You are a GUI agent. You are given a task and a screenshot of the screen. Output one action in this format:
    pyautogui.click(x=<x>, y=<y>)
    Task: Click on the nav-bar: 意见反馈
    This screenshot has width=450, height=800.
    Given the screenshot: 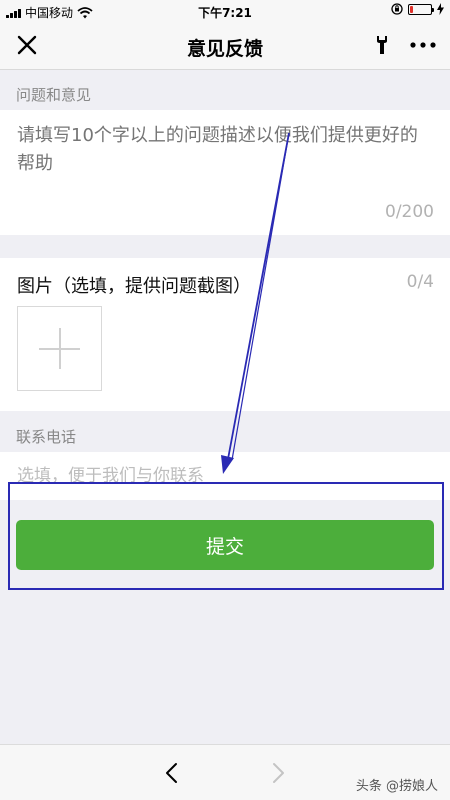 What is the action you would take?
    pyautogui.click(x=225, y=46)
    